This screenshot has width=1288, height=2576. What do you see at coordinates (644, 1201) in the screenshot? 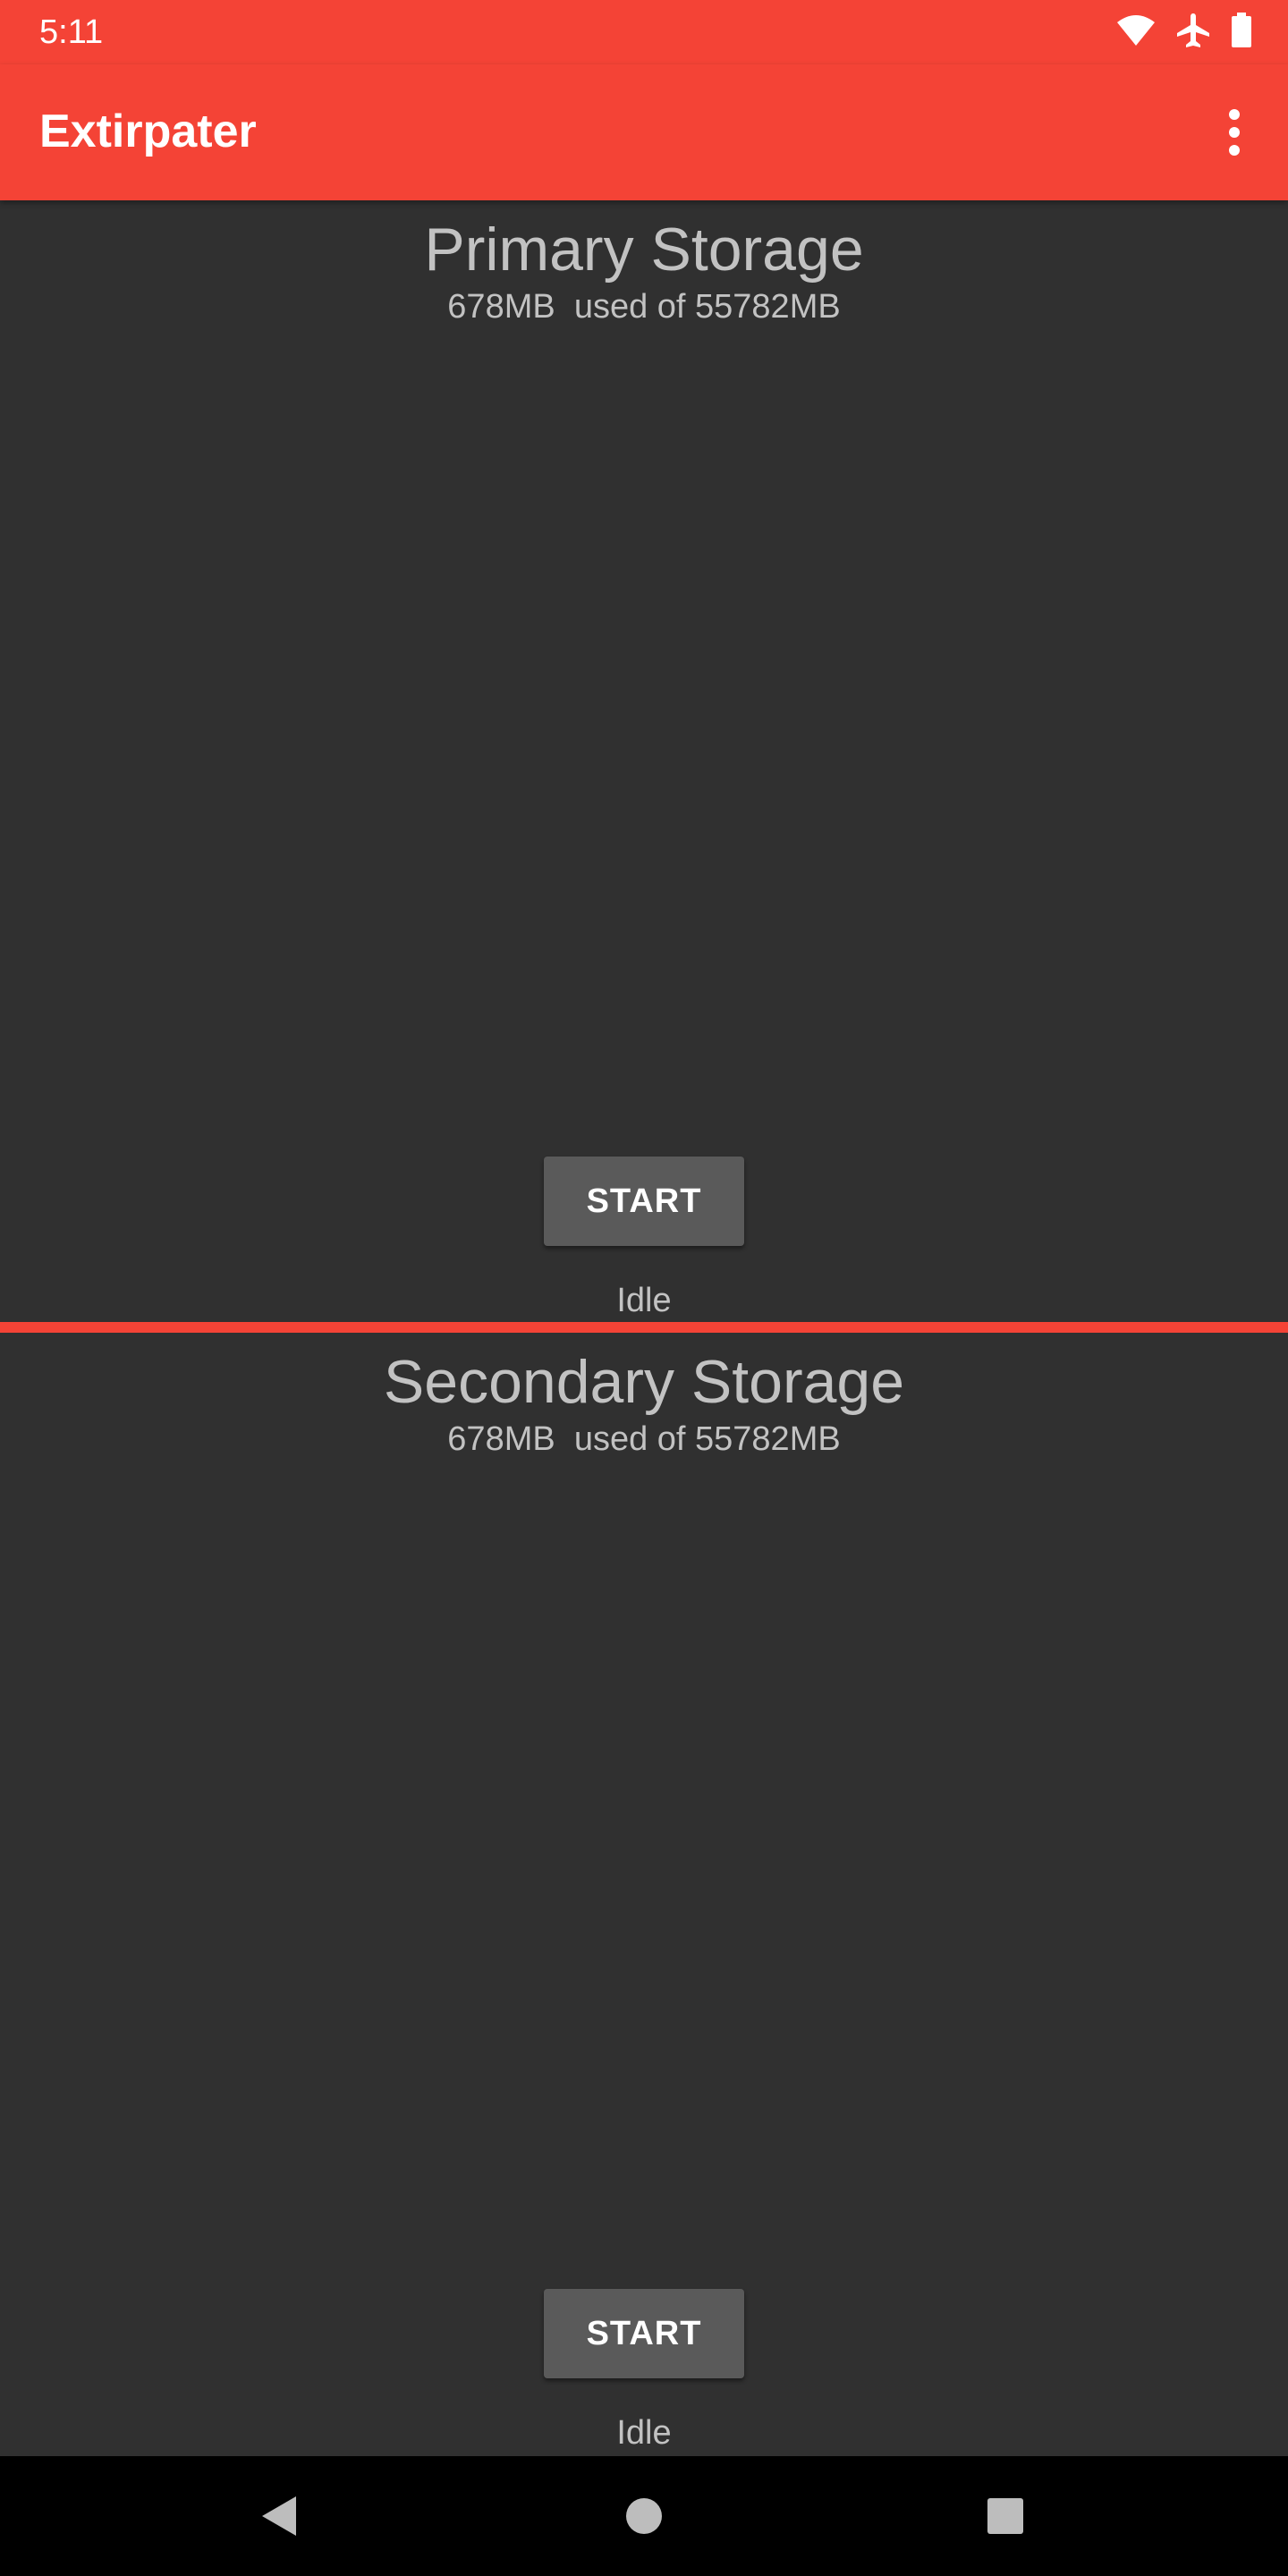
I see `primary-start-button: START` at bounding box center [644, 1201].